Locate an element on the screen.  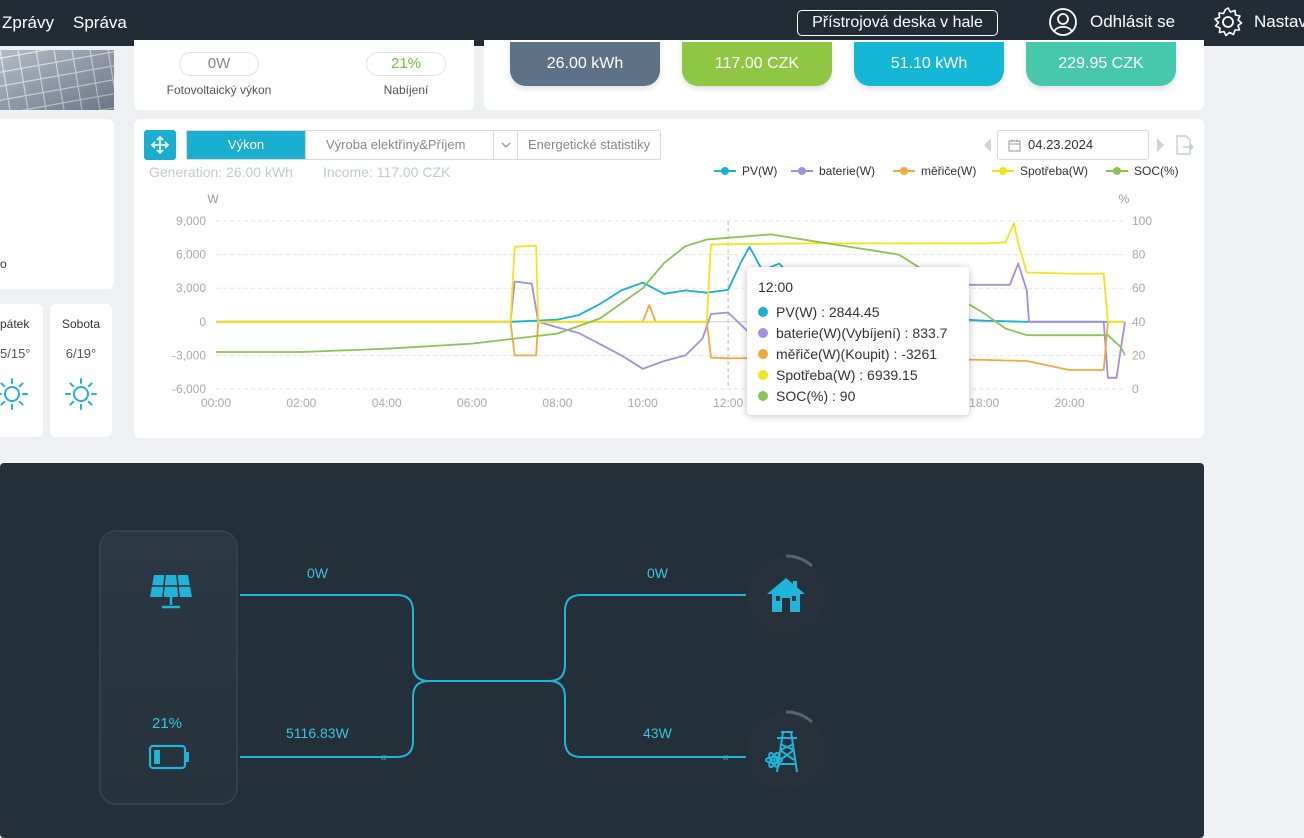
legend-item-soc: SOC(%) is located at coordinates (1142, 171).